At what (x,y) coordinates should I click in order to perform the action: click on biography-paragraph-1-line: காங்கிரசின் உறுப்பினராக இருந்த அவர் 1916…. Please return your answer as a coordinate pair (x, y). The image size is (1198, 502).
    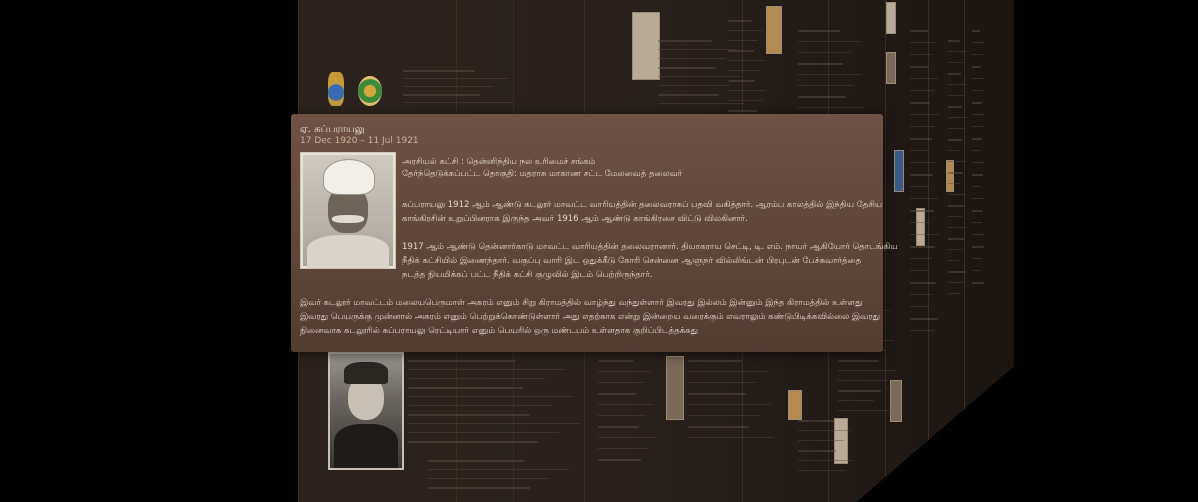
    Looking at the image, I should click on (575, 219).